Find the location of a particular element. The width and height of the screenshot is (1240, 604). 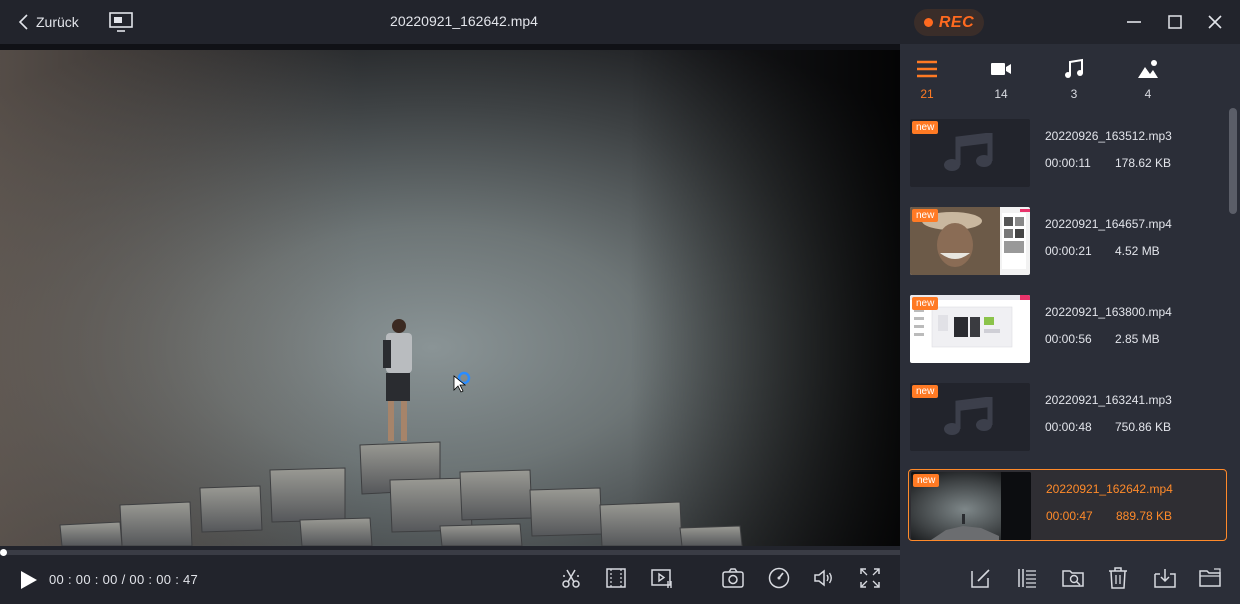

open-folder-button is located at coordinates (1210, 578).